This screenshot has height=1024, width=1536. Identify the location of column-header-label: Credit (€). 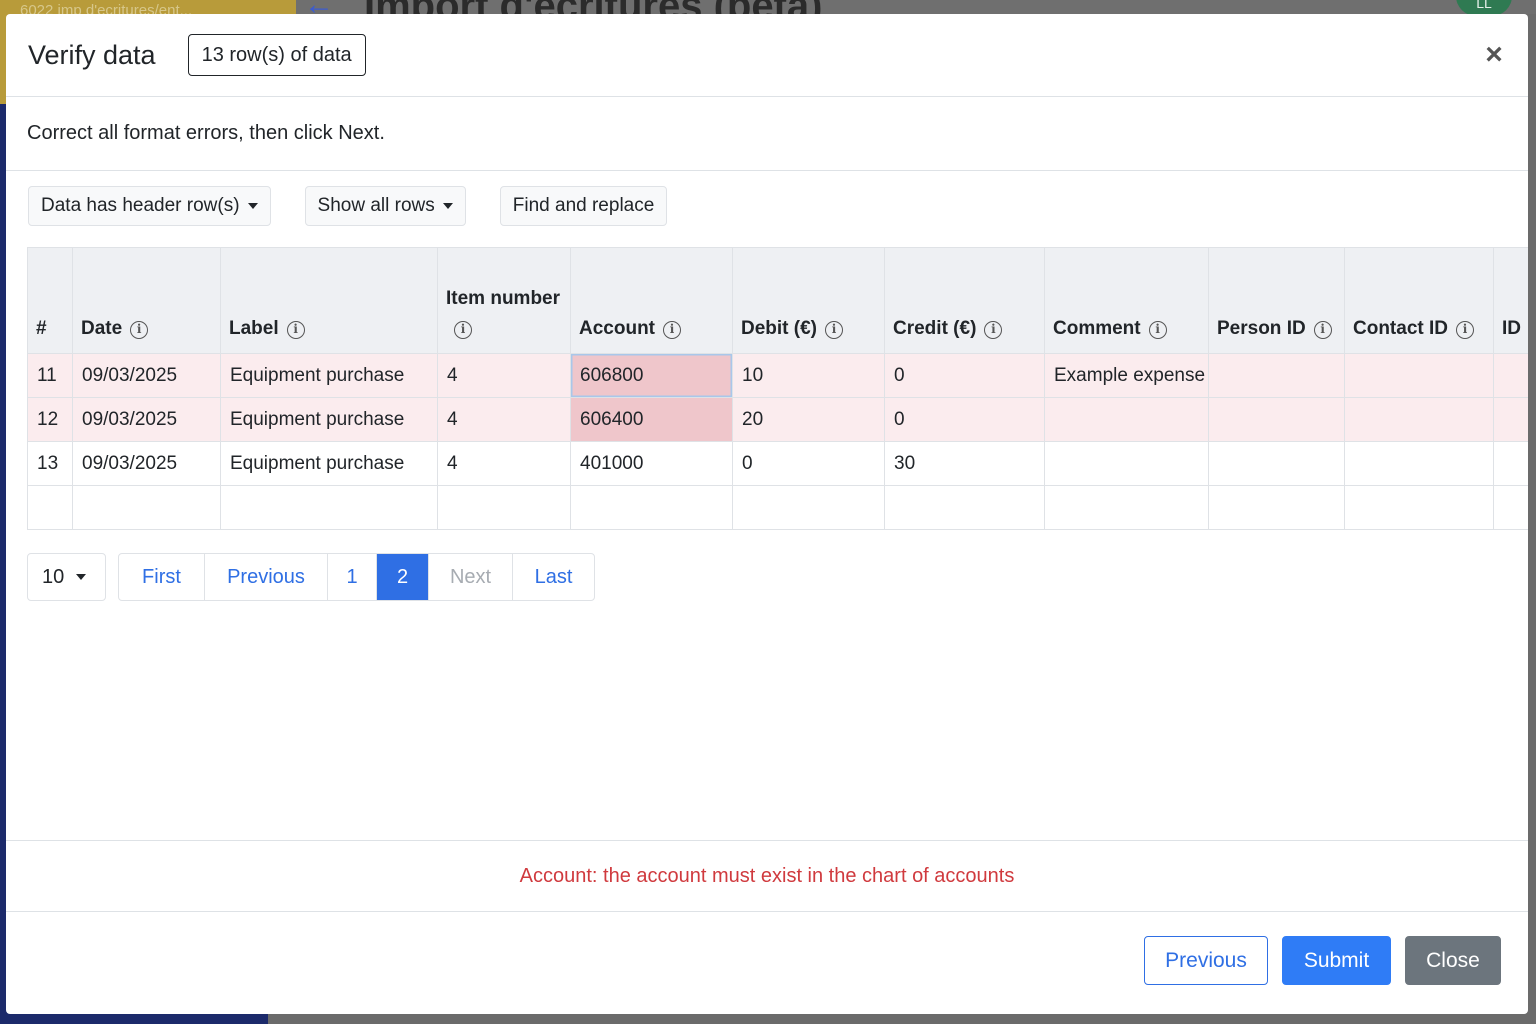
(935, 328).